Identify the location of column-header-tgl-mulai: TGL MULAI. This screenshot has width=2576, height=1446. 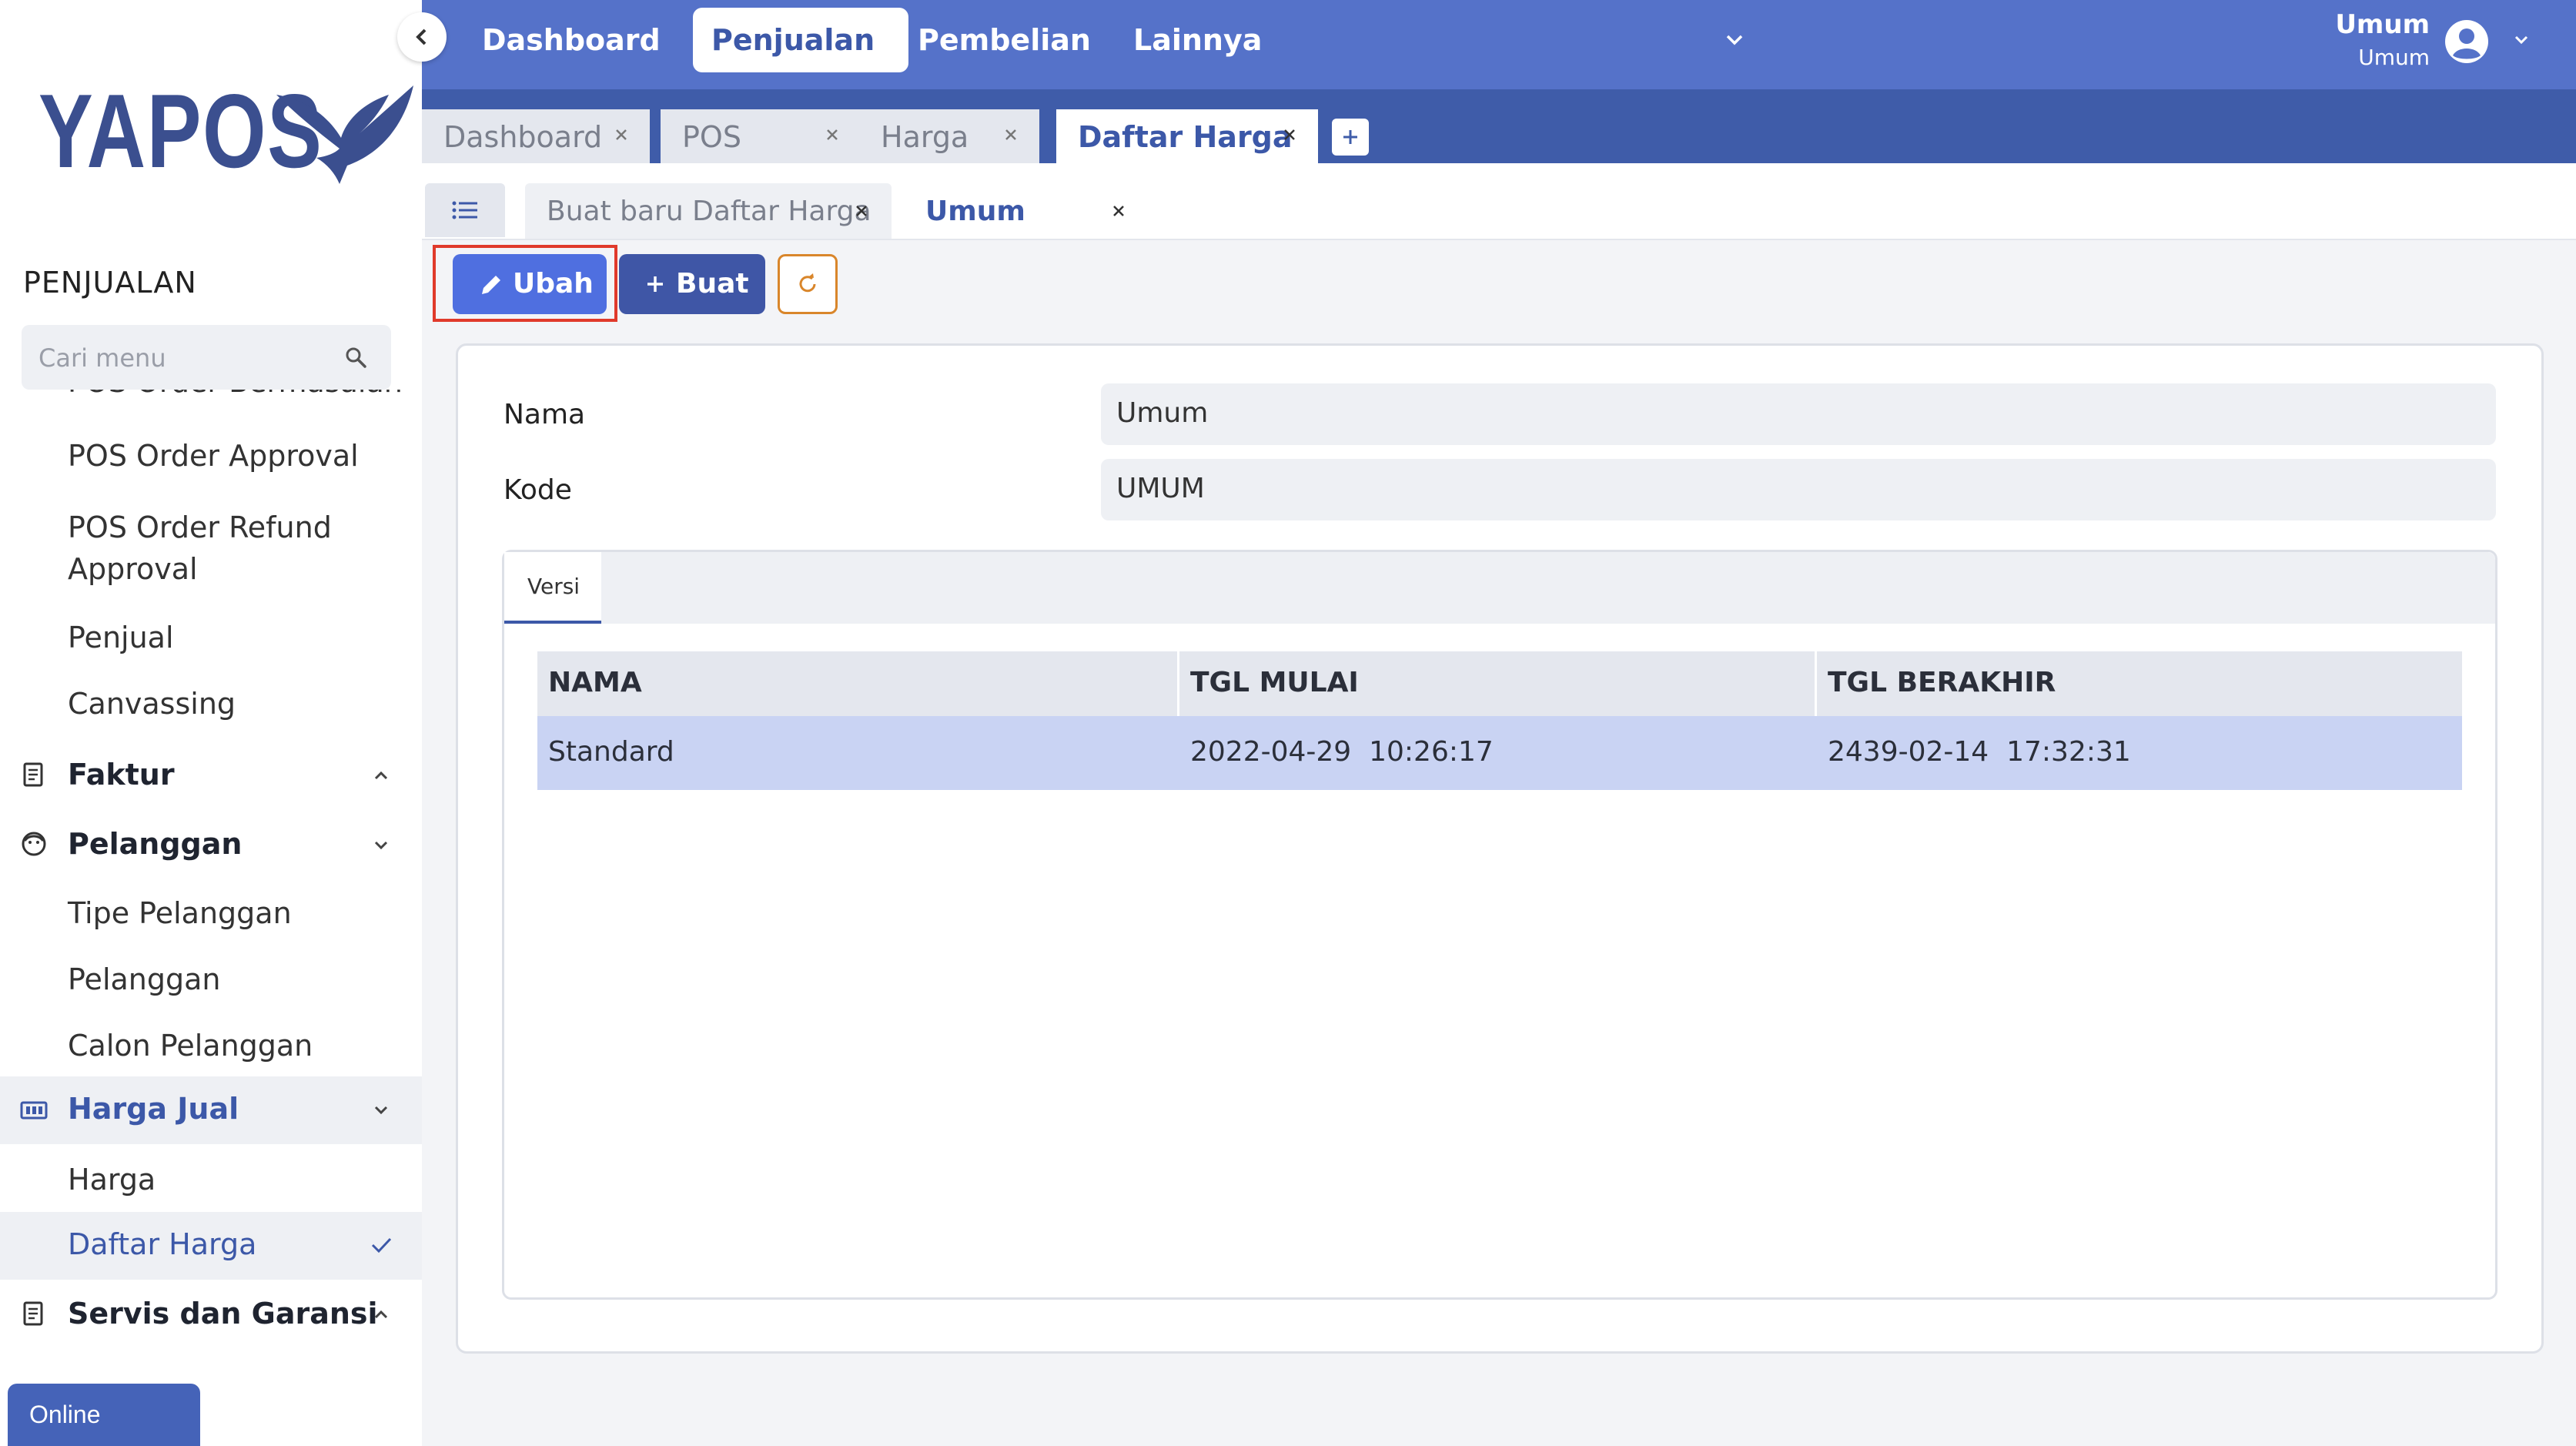
(1498, 683).